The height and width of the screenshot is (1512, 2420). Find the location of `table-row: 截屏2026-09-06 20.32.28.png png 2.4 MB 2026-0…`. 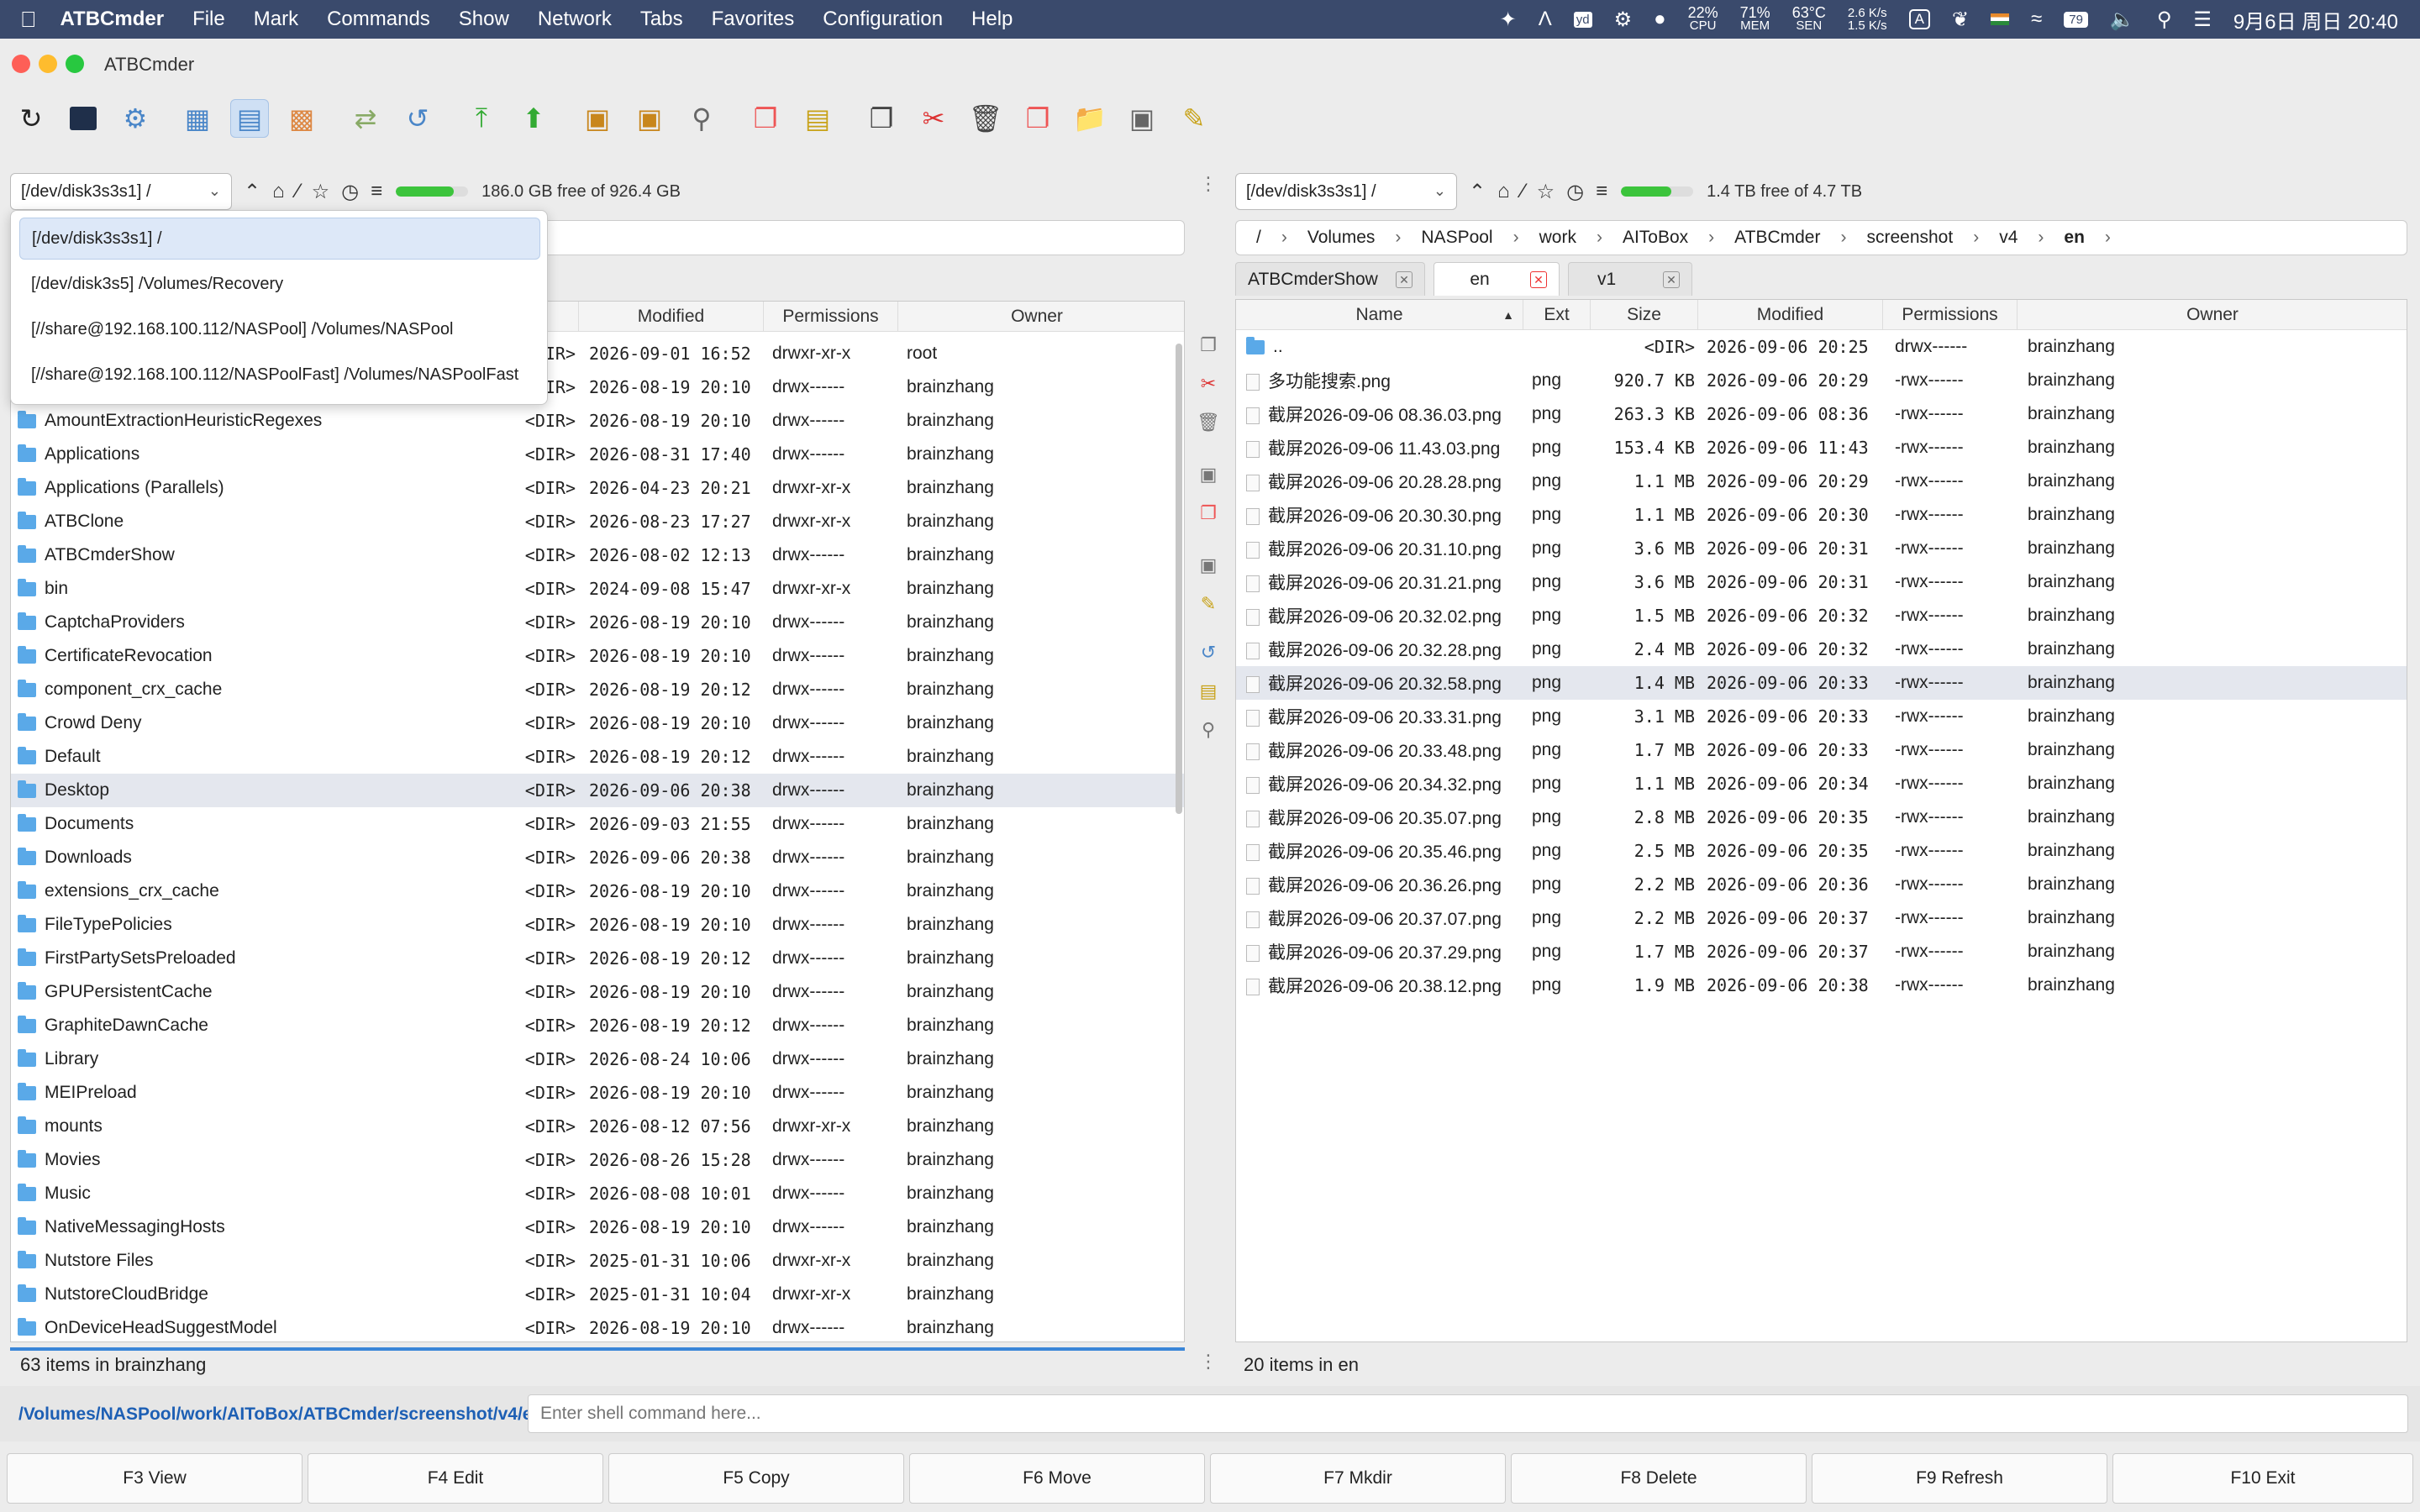

table-row: 截屏2026-09-06 20.32.28.png png 2.4 MB 2026-0… is located at coordinates (1821, 649).